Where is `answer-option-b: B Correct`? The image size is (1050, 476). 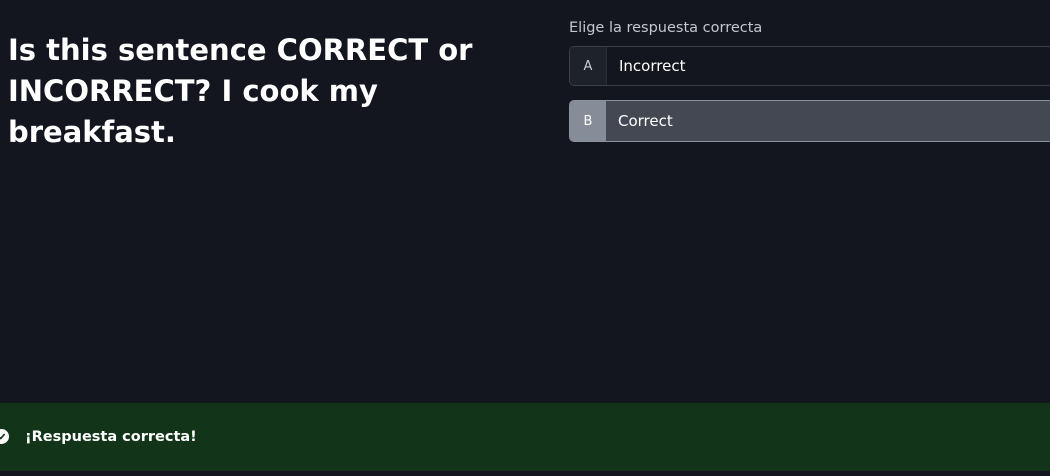 answer-option-b: B Correct is located at coordinates (809, 121).